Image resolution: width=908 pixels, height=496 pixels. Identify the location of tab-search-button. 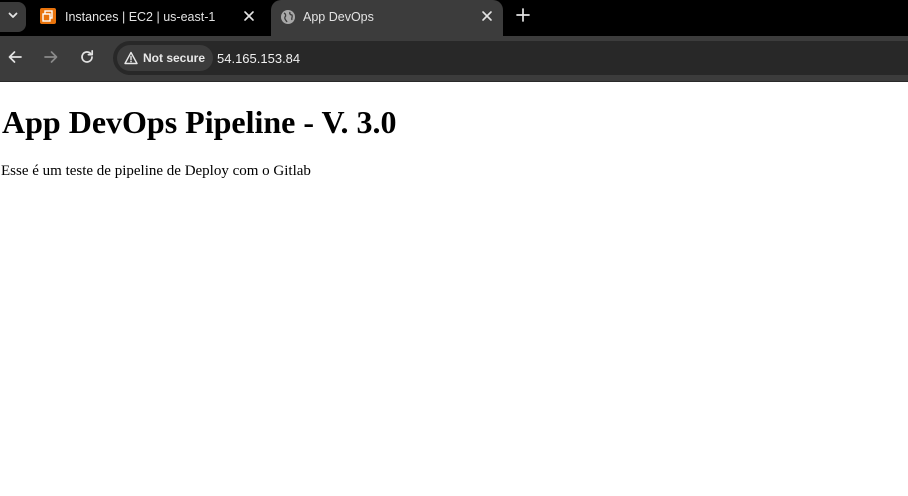
(13, 17).